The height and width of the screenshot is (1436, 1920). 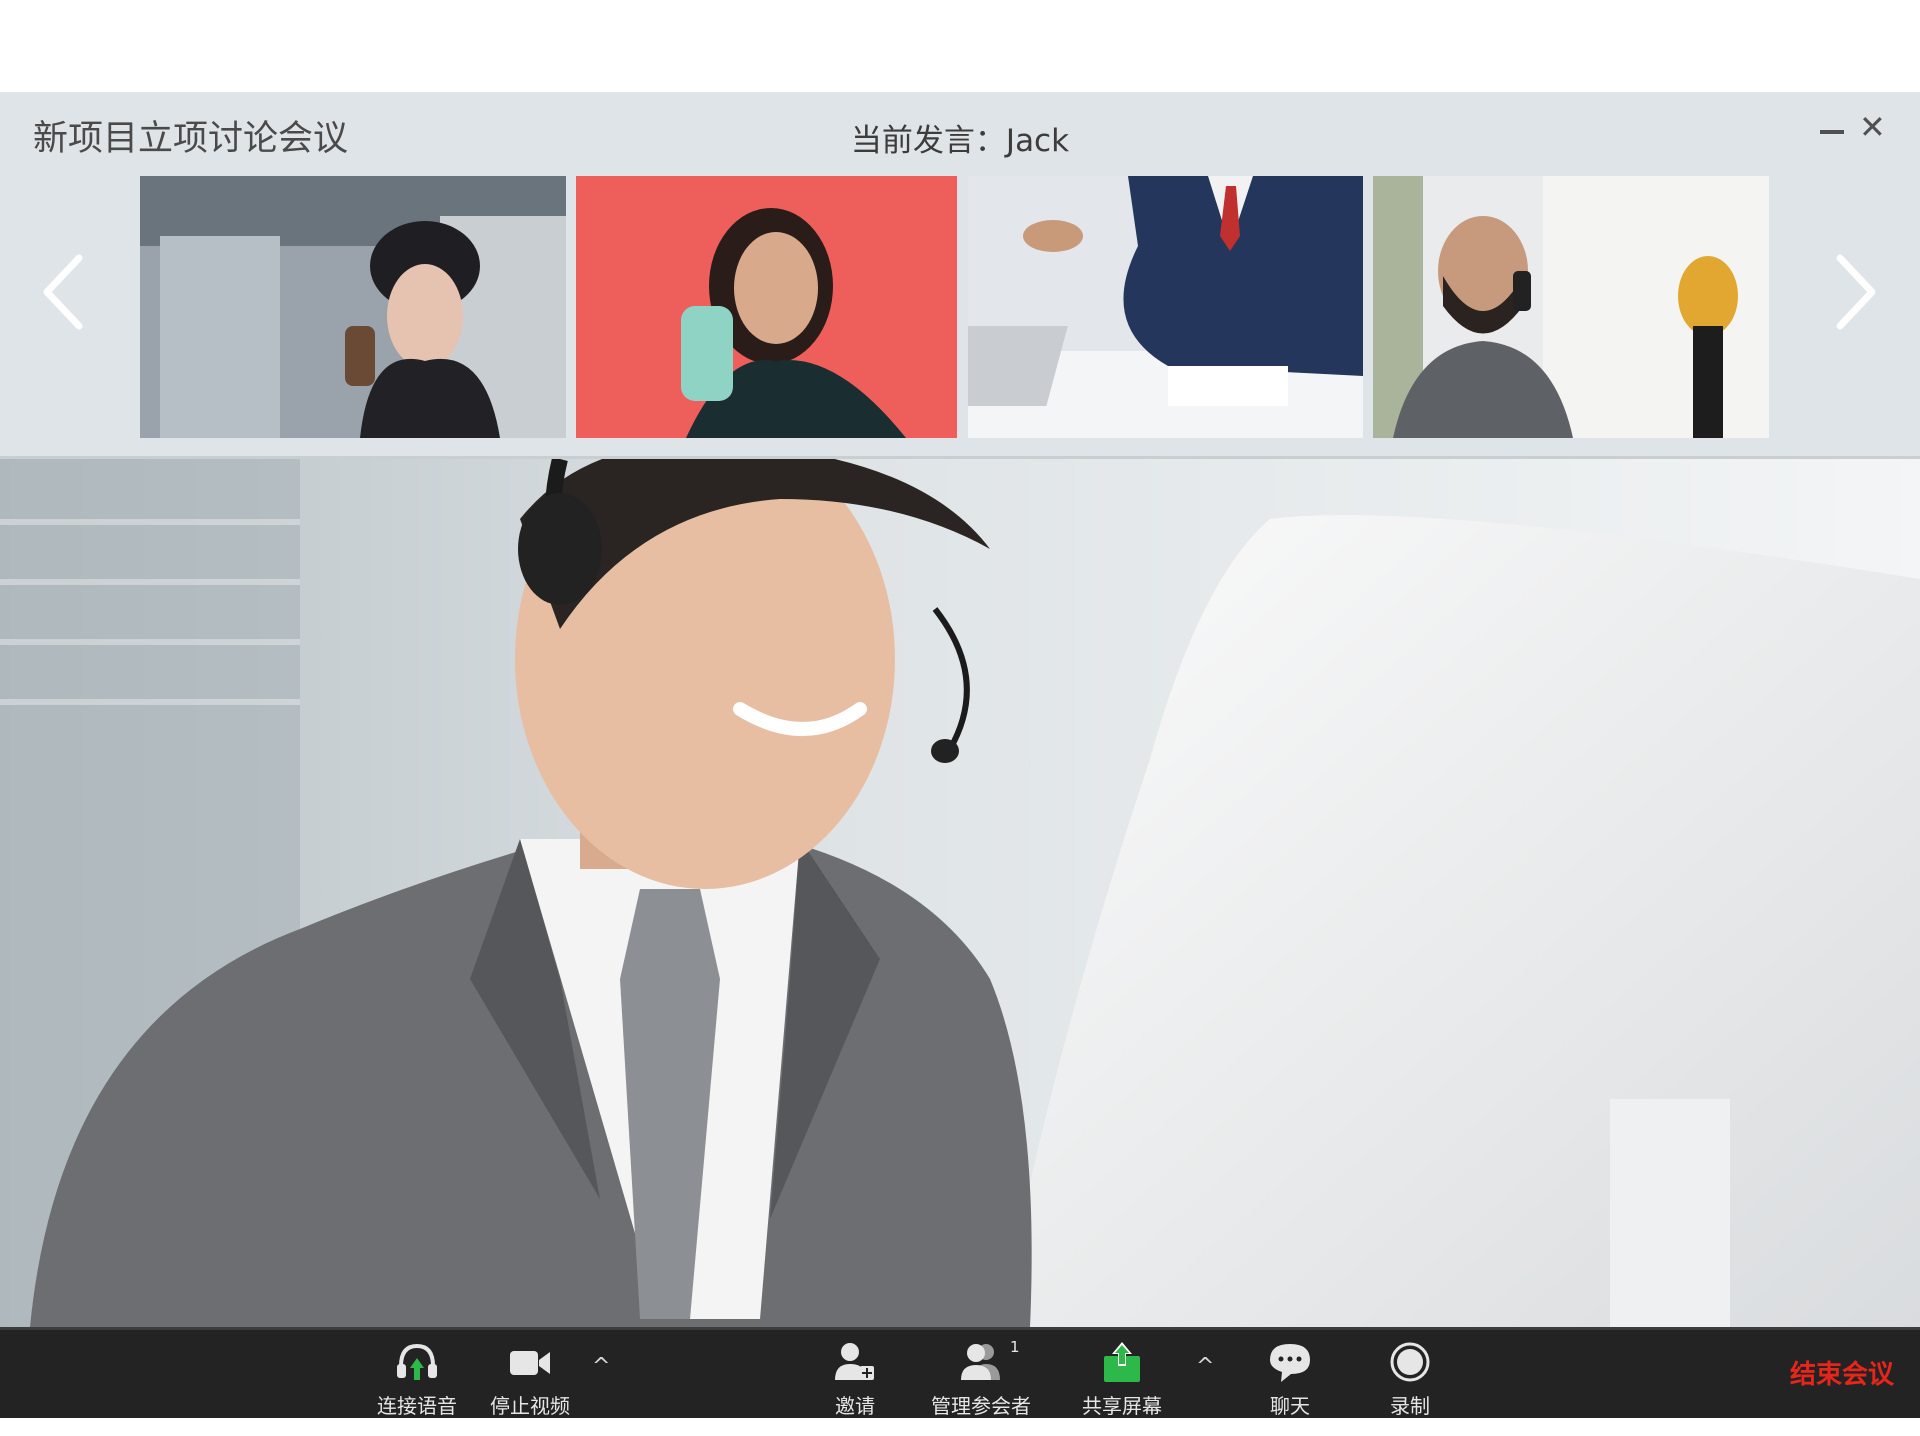 I want to click on participant-1-video, so click(x=353, y=307).